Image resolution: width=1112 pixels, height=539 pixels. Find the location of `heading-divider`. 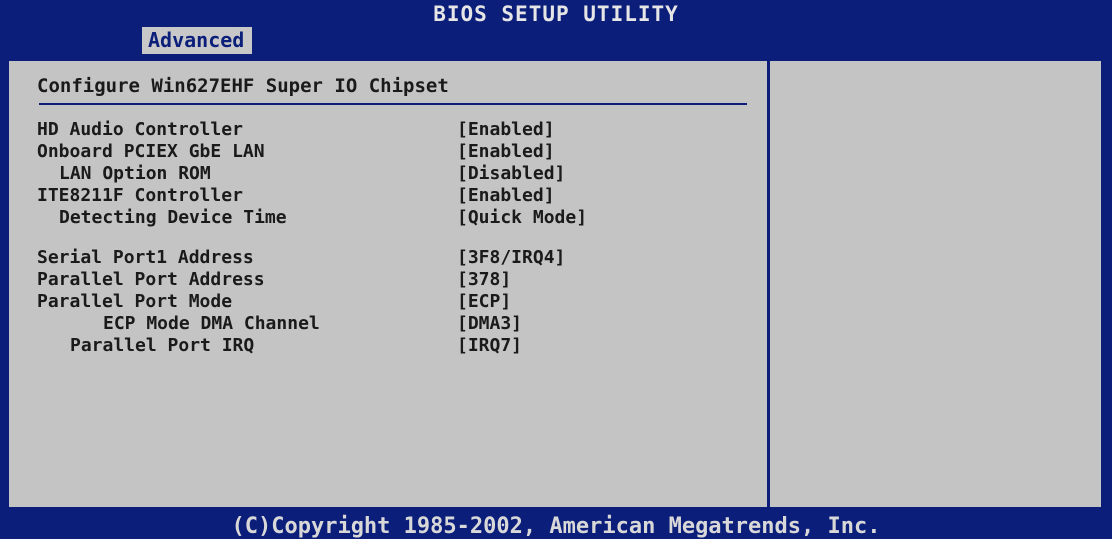

heading-divider is located at coordinates (393, 104).